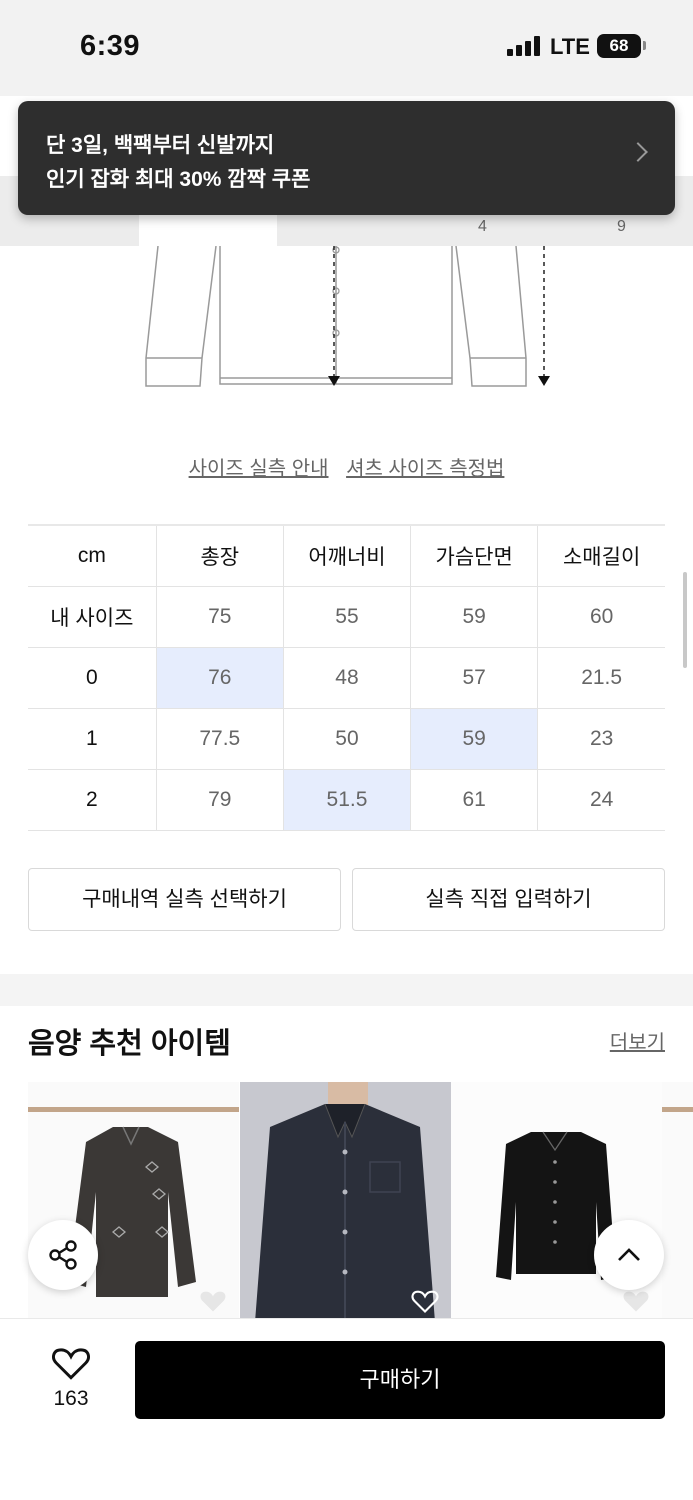 This screenshot has width=693, height=1500. What do you see at coordinates (621, 226) in the screenshot?
I see `tab-count: 9` at bounding box center [621, 226].